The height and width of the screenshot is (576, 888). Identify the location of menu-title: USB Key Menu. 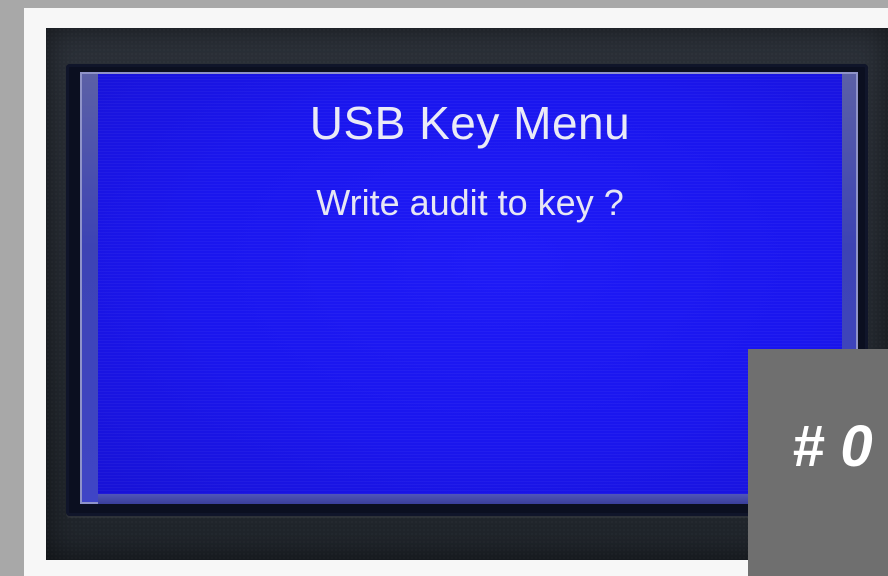
(470, 123).